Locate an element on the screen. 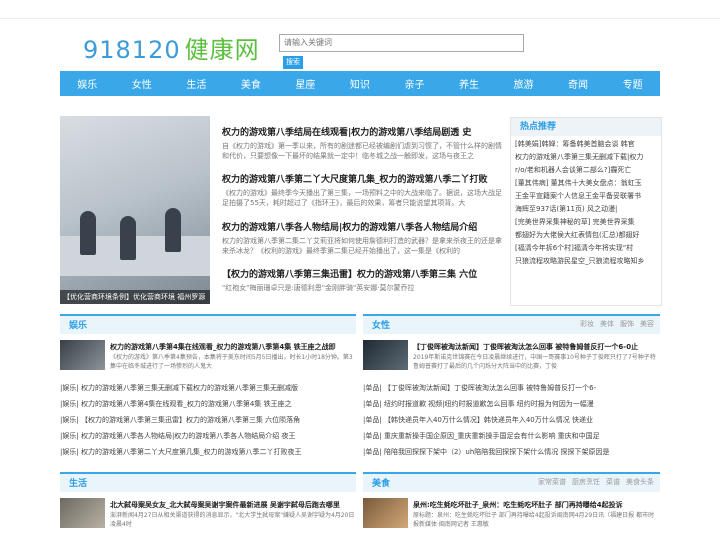  logo-text: 健康网 is located at coordinates (222, 50).